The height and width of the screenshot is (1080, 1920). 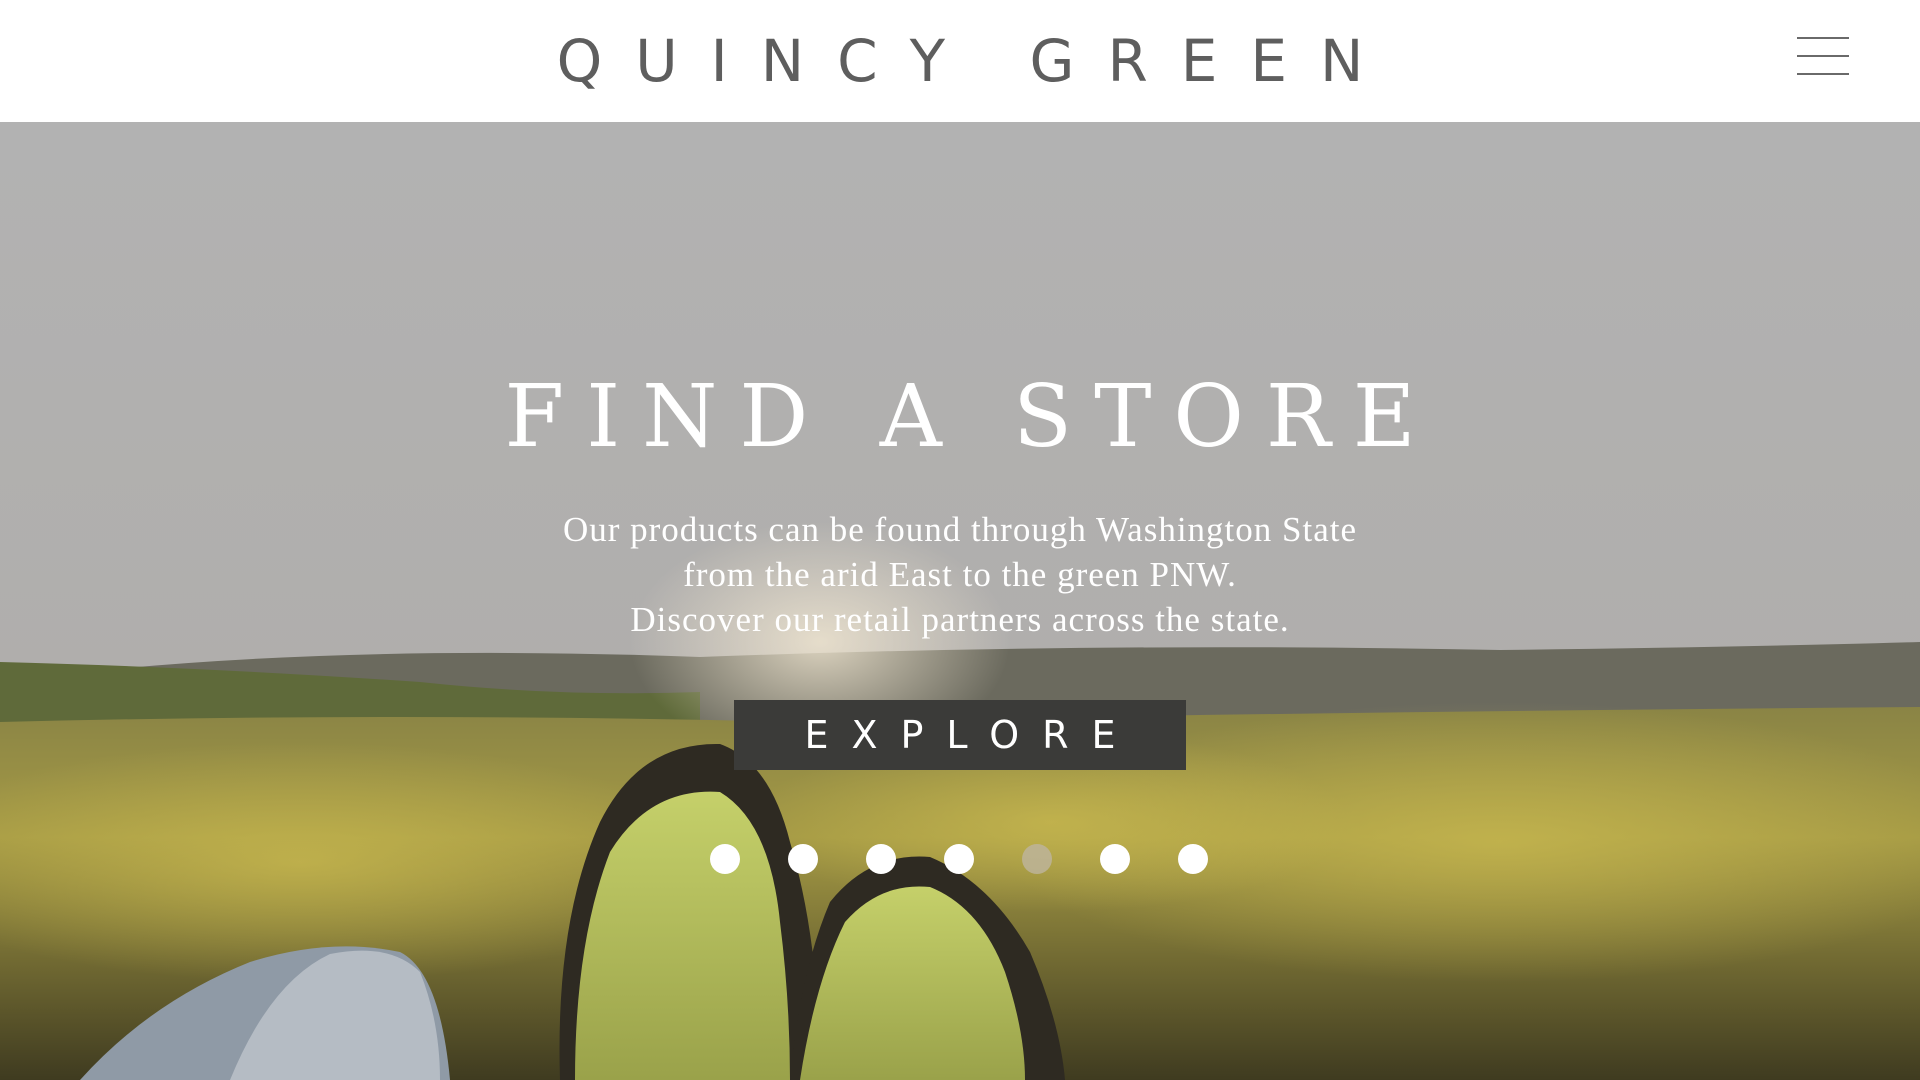 What do you see at coordinates (1823, 57) in the screenshot?
I see `hamburger-menu-icon` at bounding box center [1823, 57].